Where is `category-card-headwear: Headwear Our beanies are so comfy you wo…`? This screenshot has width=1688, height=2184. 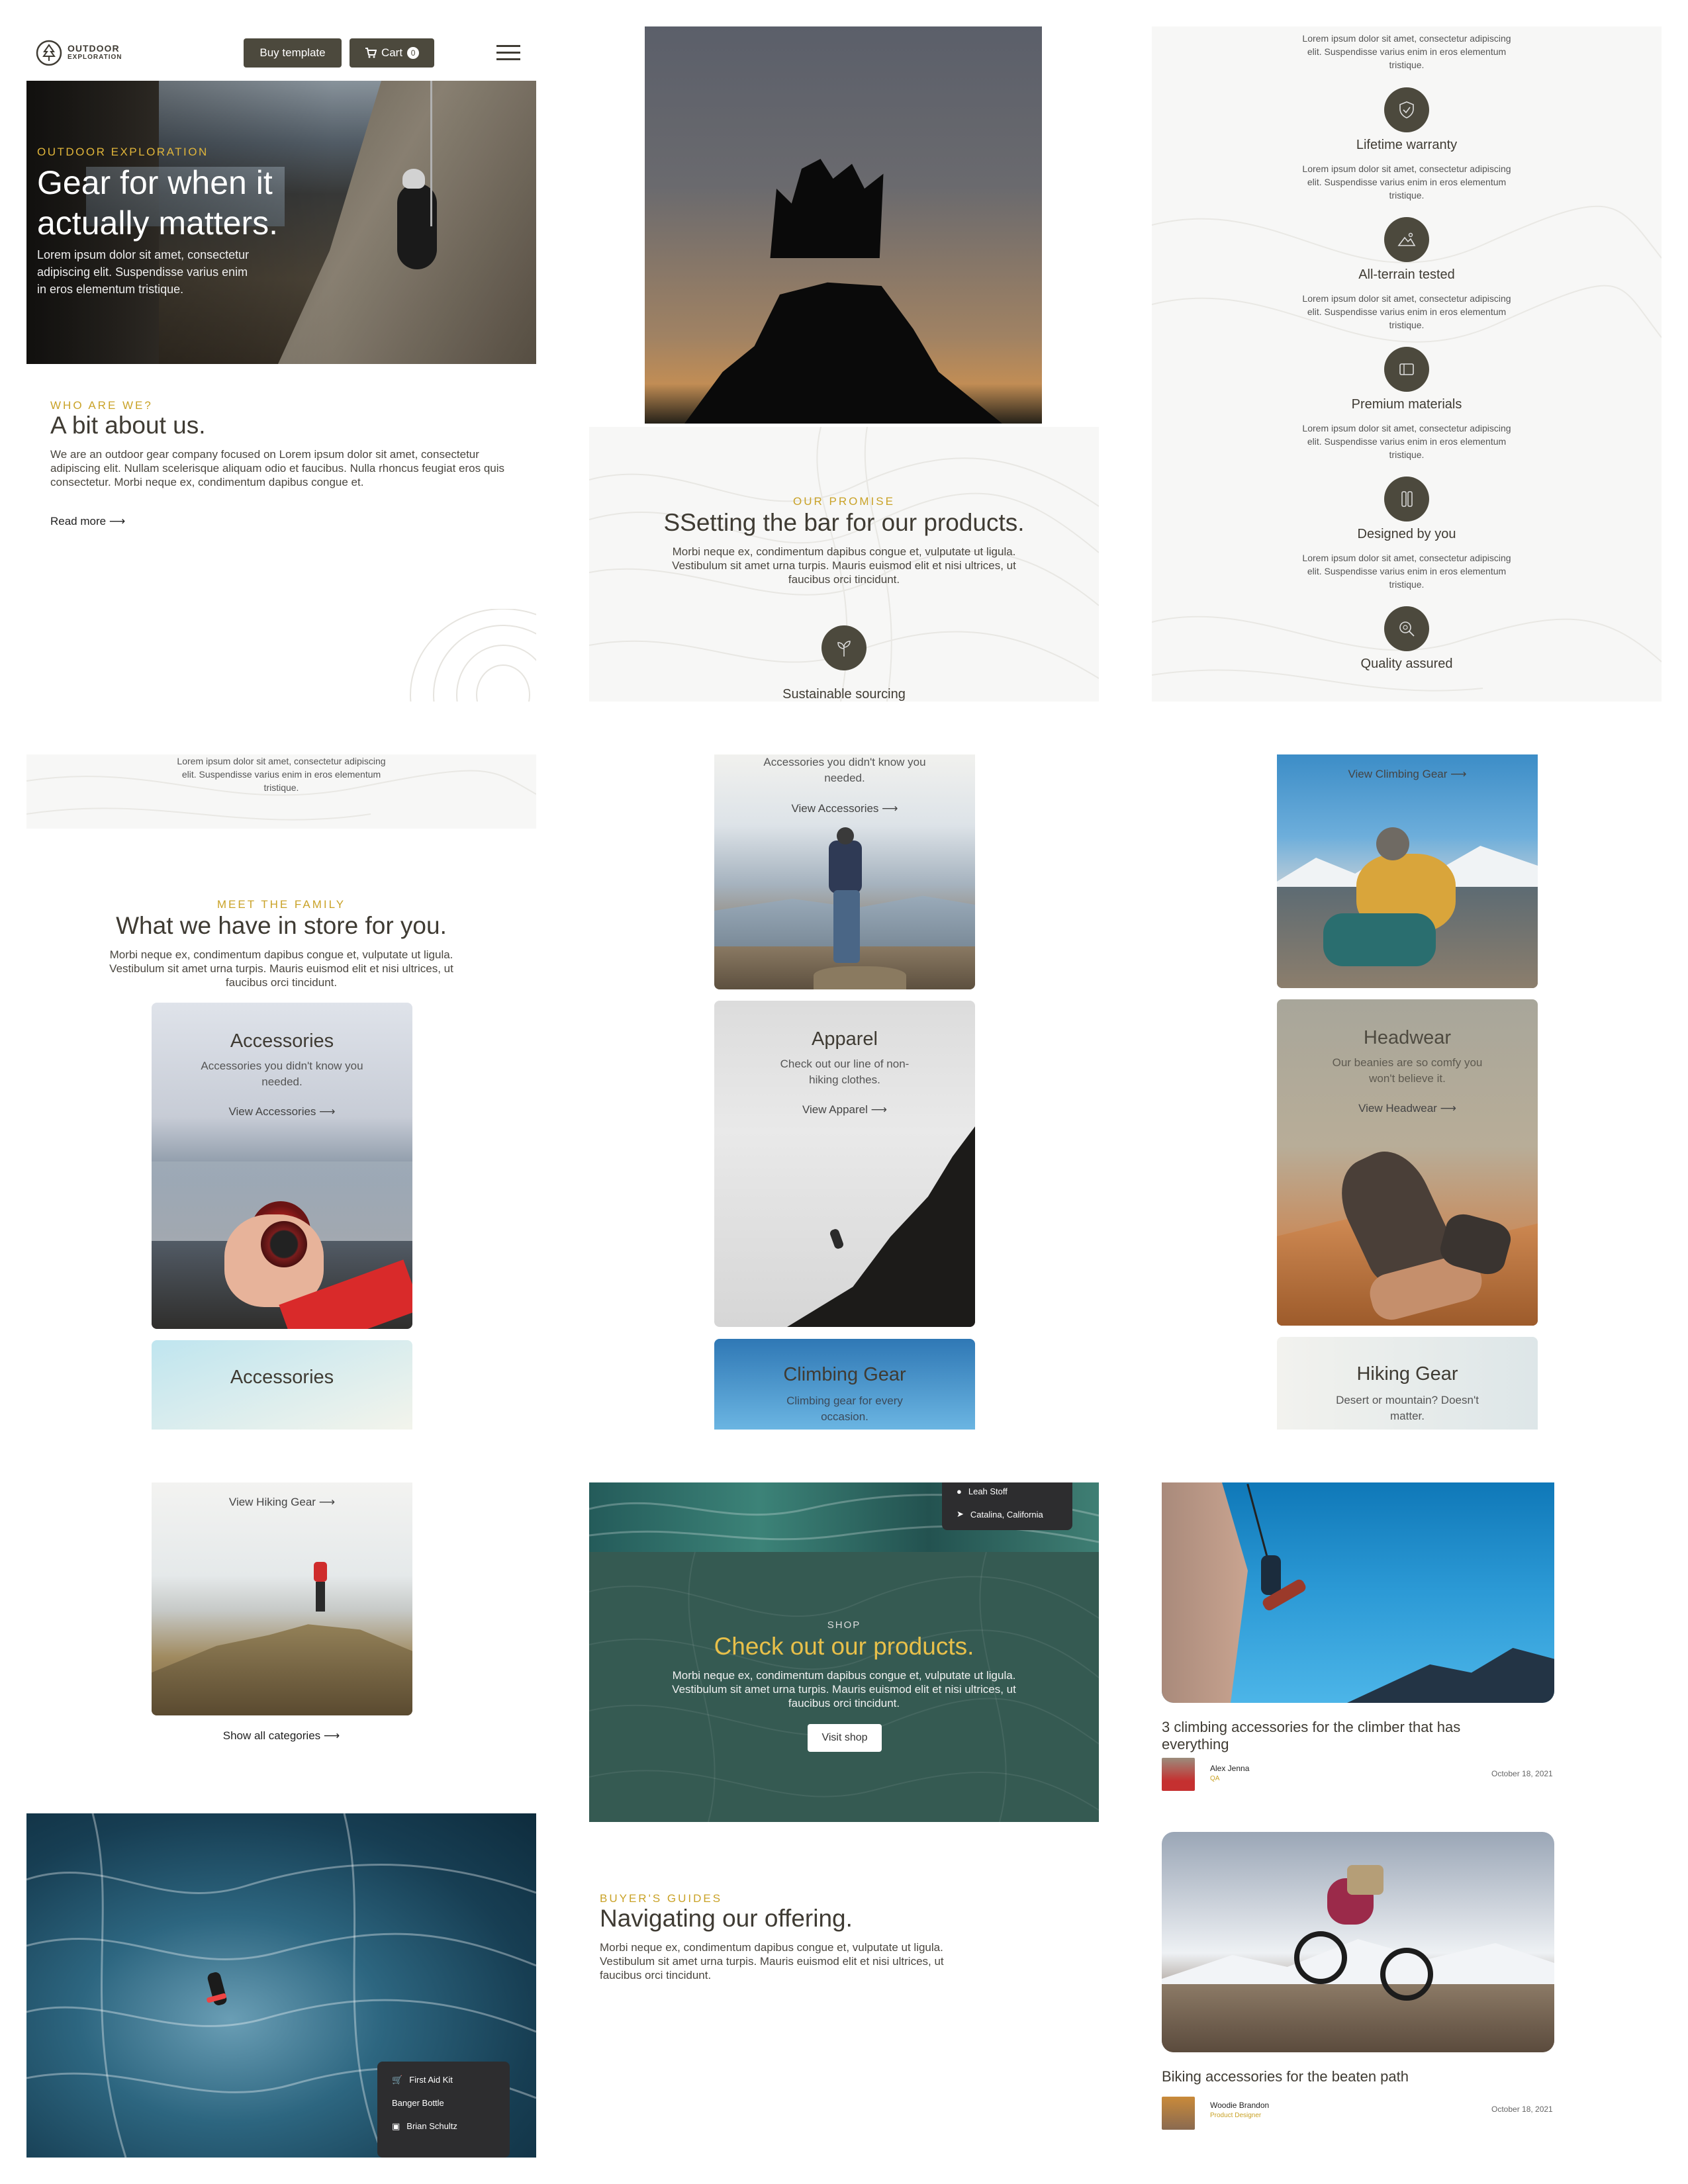 category-card-headwear: Headwear Our beanies are so comfy you wo… is located at coordinates (1407, 1162).